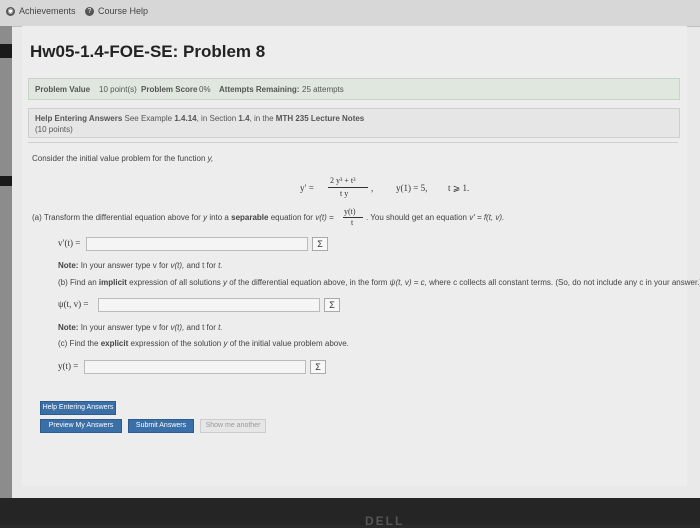  I want to click on help-entering-answers-button: Help Entering Answers, so click(78, 408).